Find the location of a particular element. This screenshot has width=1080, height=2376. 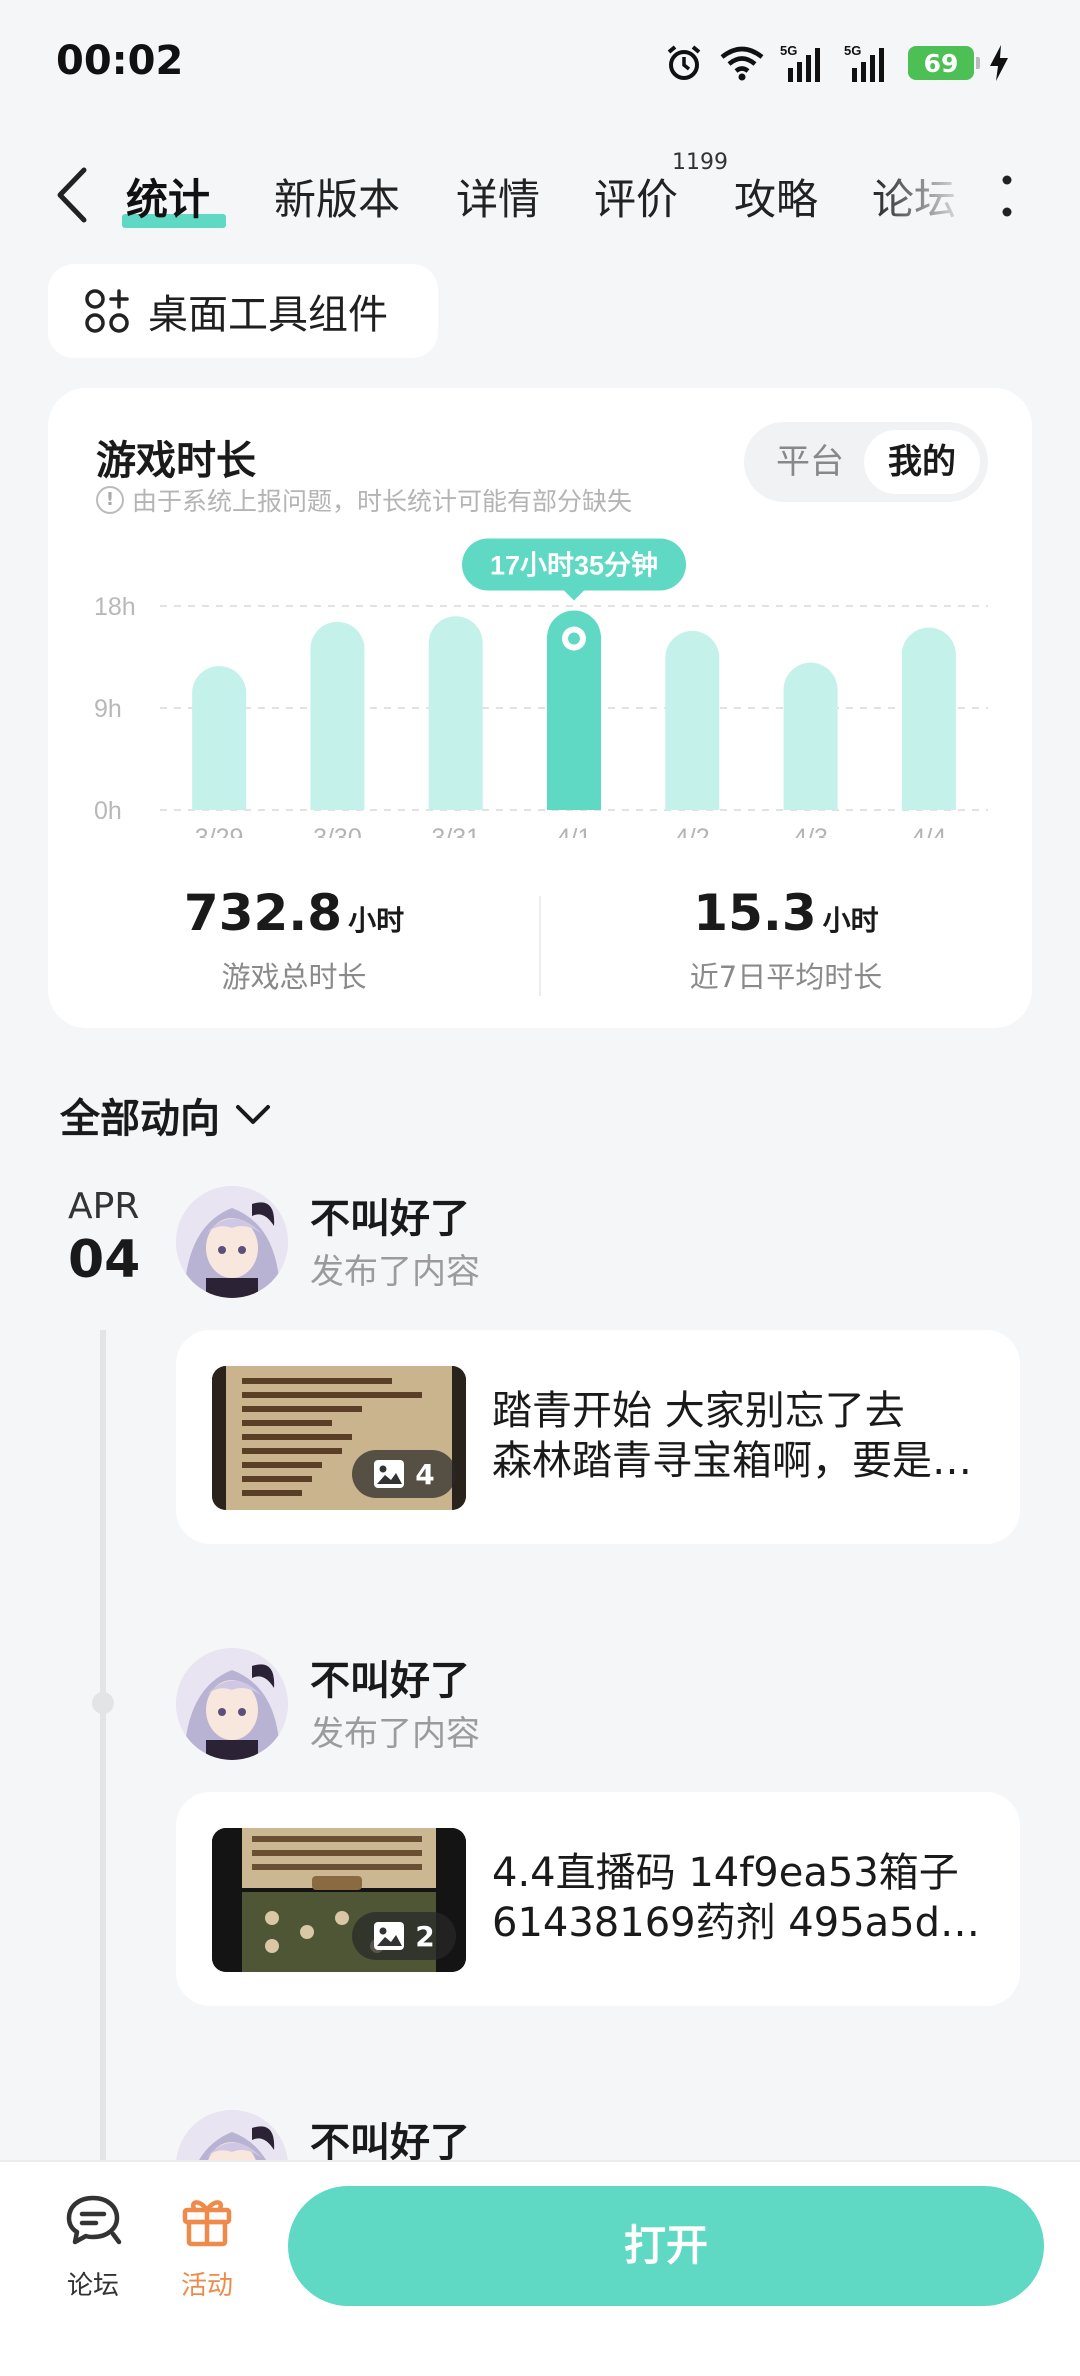

total-playtime-value: 732.8 is located at coordinates (263, 913).